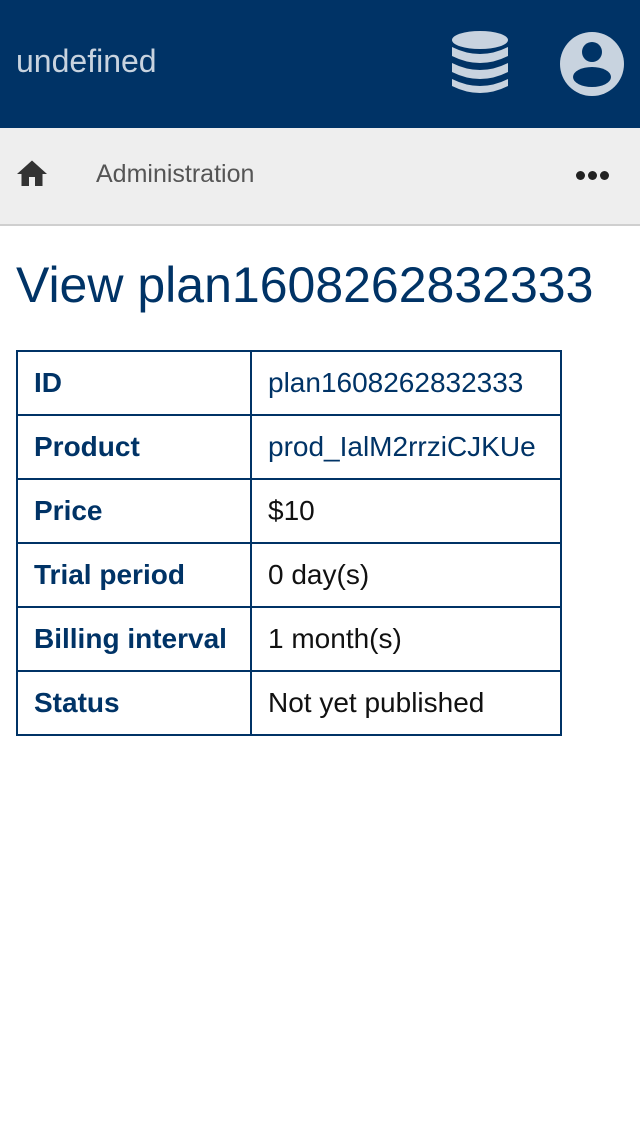 This screenshot has height=1136, width=640. I want to click on top-app-bar: undefined, so click(320, 64).